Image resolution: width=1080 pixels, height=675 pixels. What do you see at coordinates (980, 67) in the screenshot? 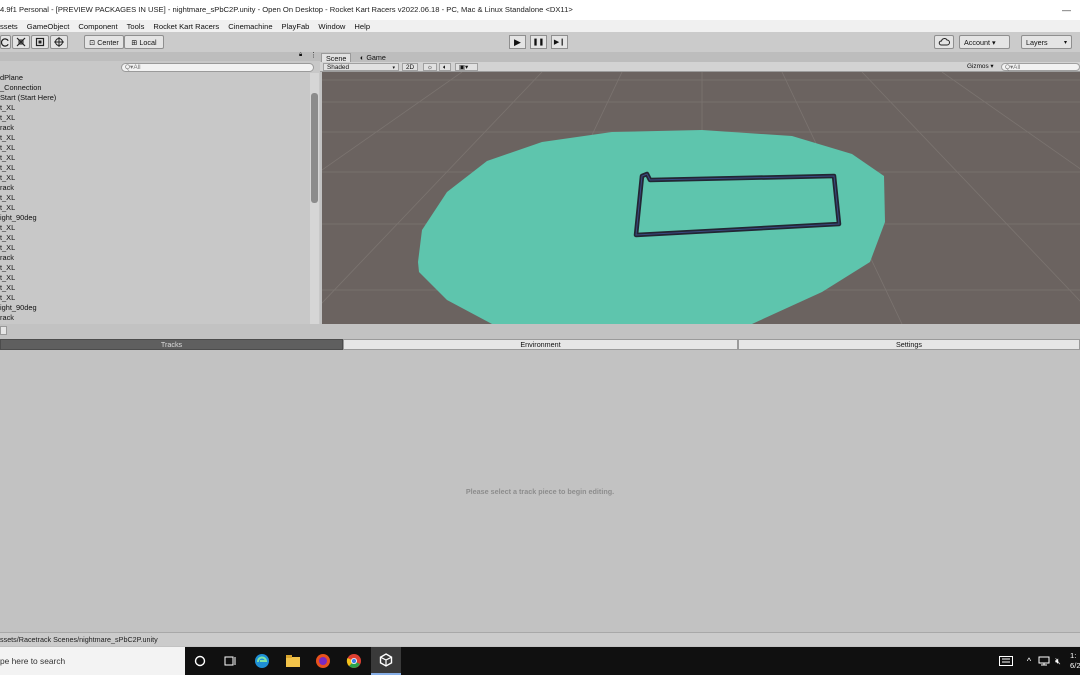
I see `gizmos-dropdown: Gizmos ▾` at bounding box center [980, 67].